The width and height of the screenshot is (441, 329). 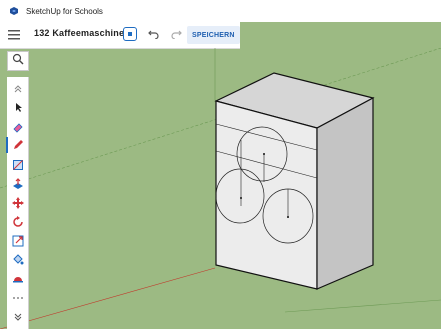 I want to click on rectangle-icon, so click(x=18, y=165).